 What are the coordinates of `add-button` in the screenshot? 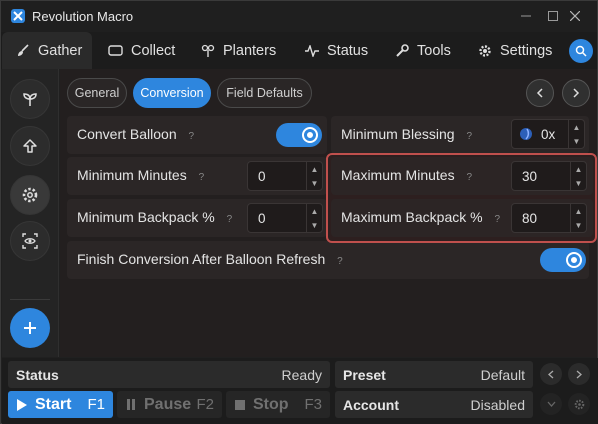 It's located at (30, 328).